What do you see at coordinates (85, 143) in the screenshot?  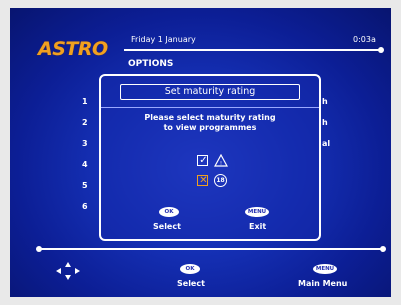 I see `row-number-3: 3` at bounding box center [85, 143].